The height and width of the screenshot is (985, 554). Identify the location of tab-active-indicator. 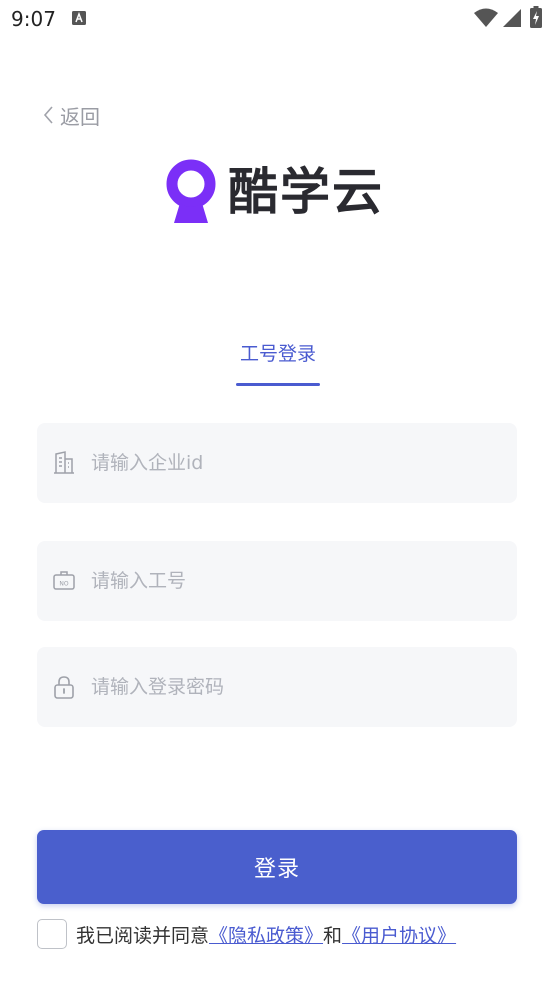
(278, 384).